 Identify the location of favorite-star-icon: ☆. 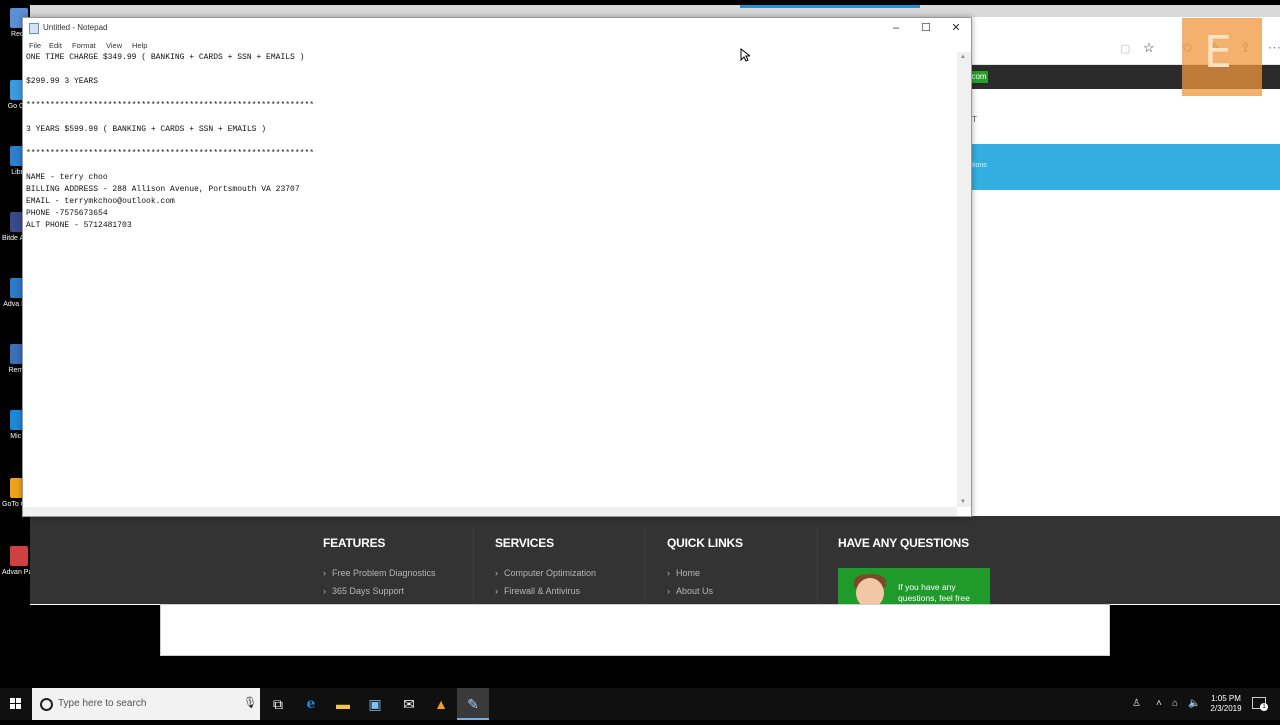
(1149, 48).